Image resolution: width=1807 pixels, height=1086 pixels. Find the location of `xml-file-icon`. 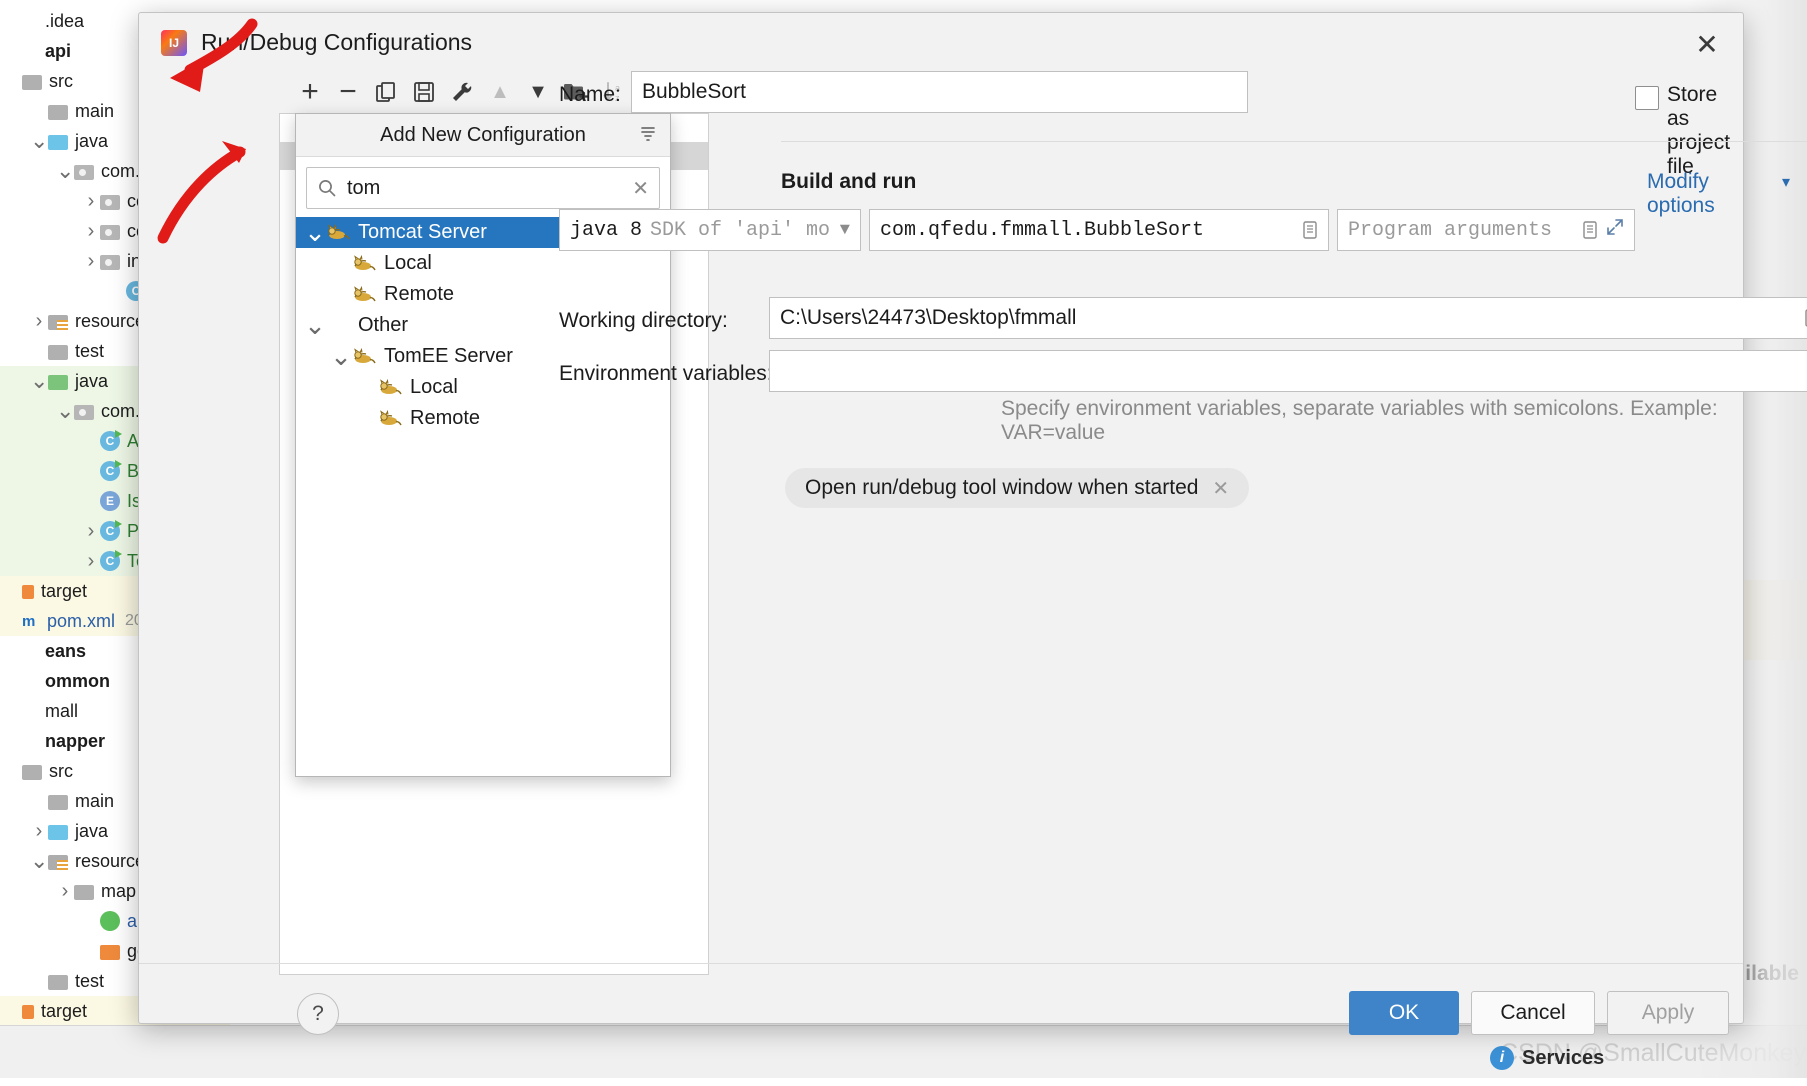

xml-file-icon is located at coordinates (110, 952).